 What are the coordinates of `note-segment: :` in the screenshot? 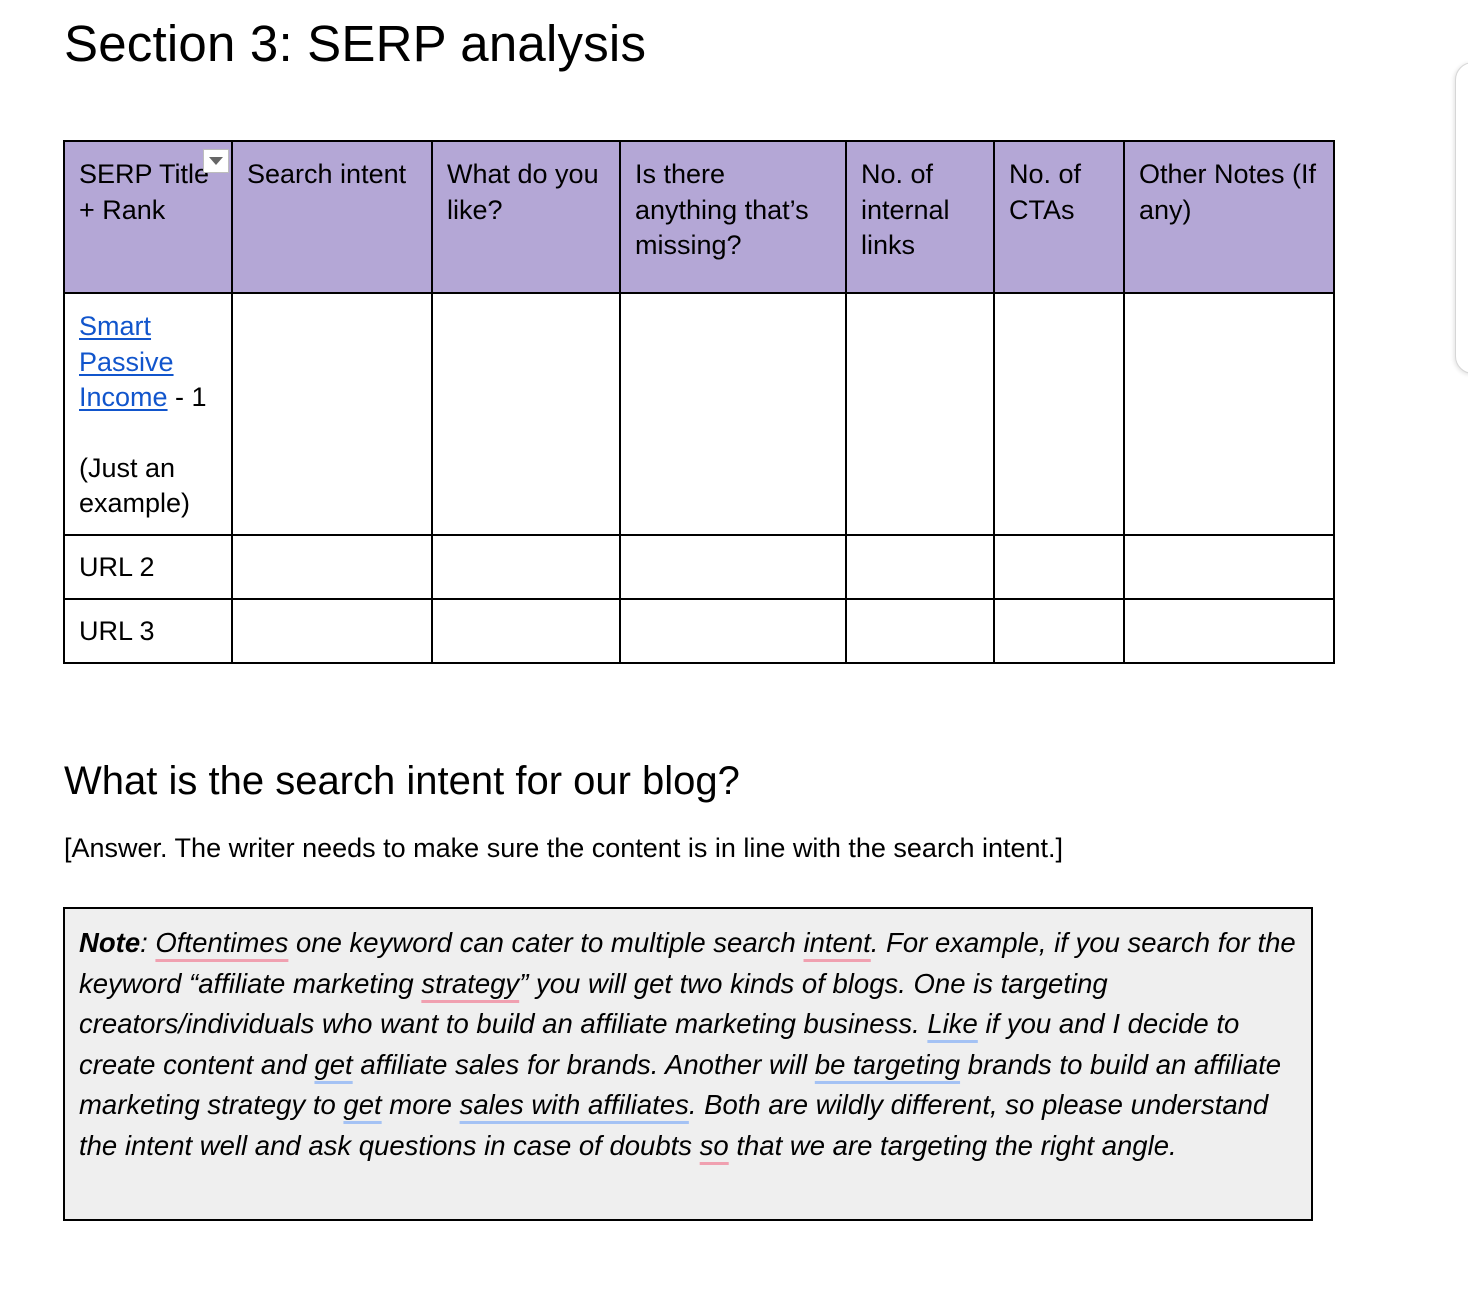 It's located at (148, 942).